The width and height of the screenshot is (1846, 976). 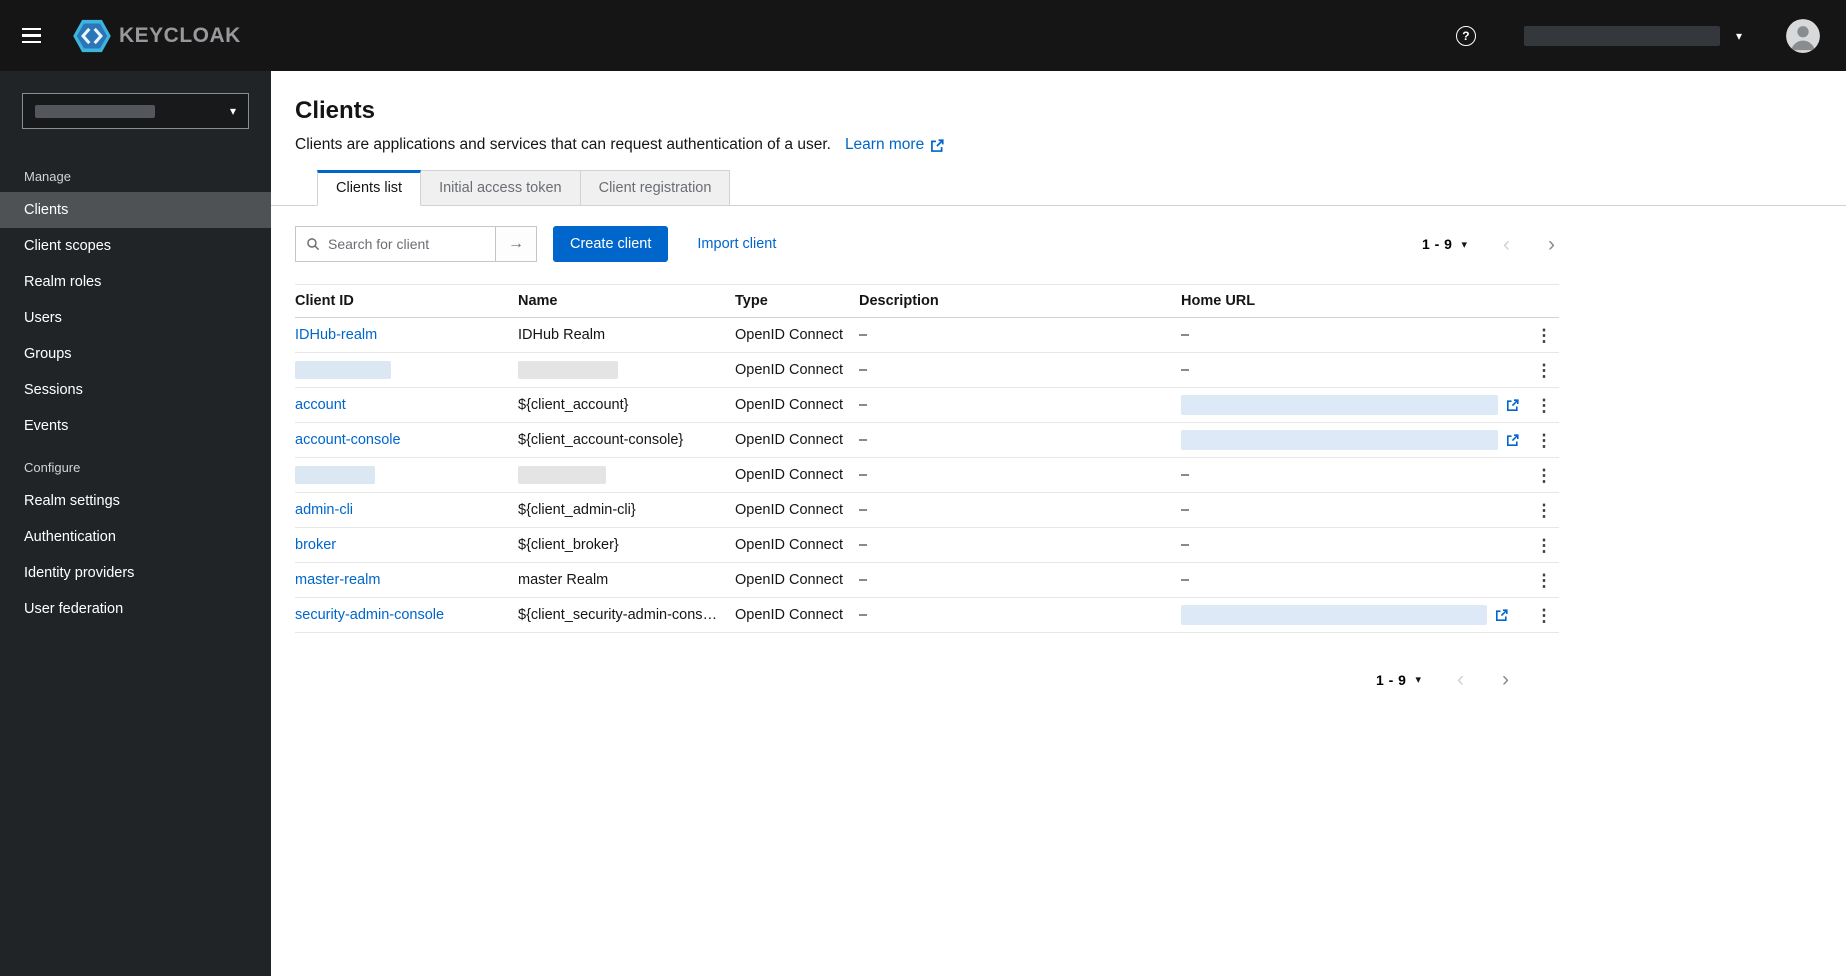 I want to click on user-dropdown: ▾, so click(x=1632, y=35).